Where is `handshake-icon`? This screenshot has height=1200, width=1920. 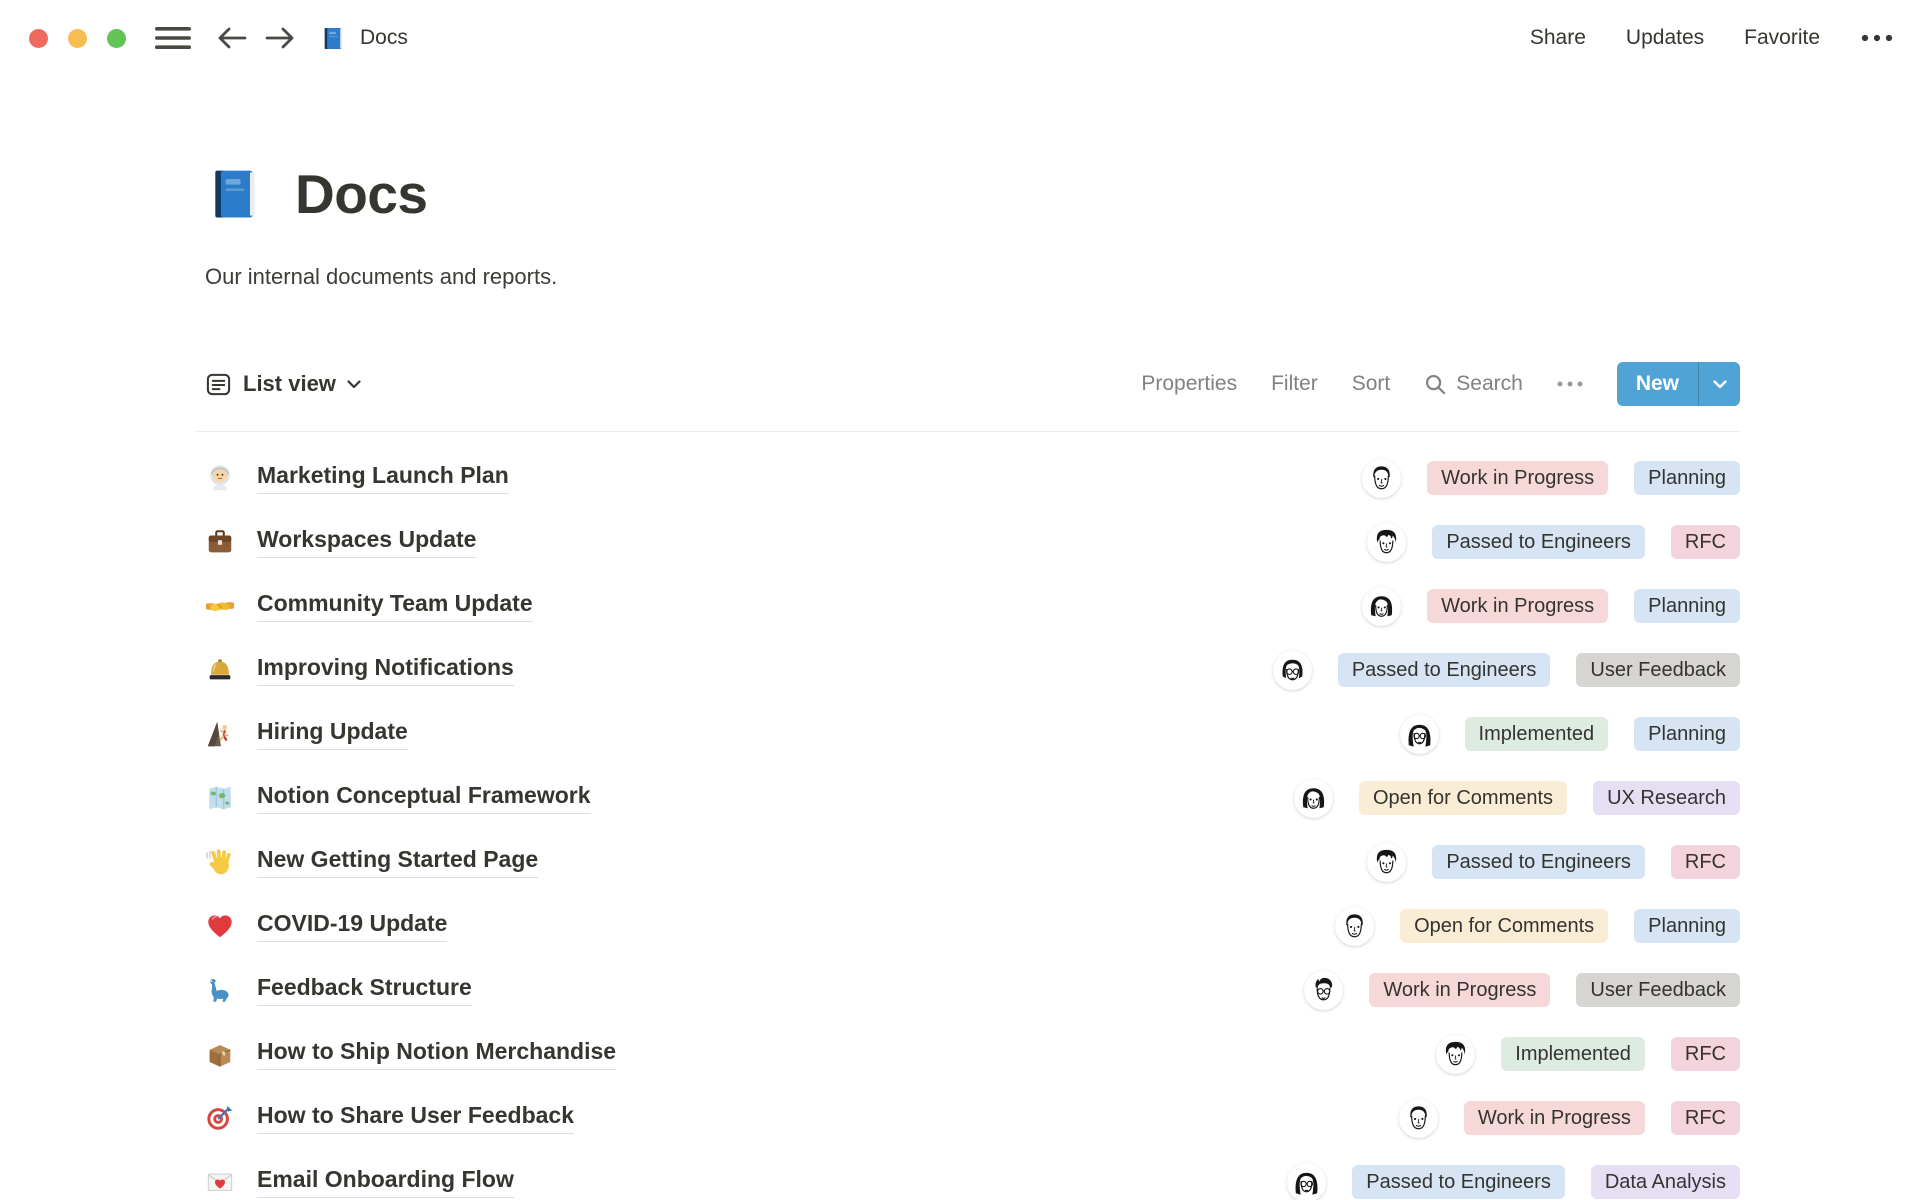
handshake-icon is located at coordinates (220, 606).